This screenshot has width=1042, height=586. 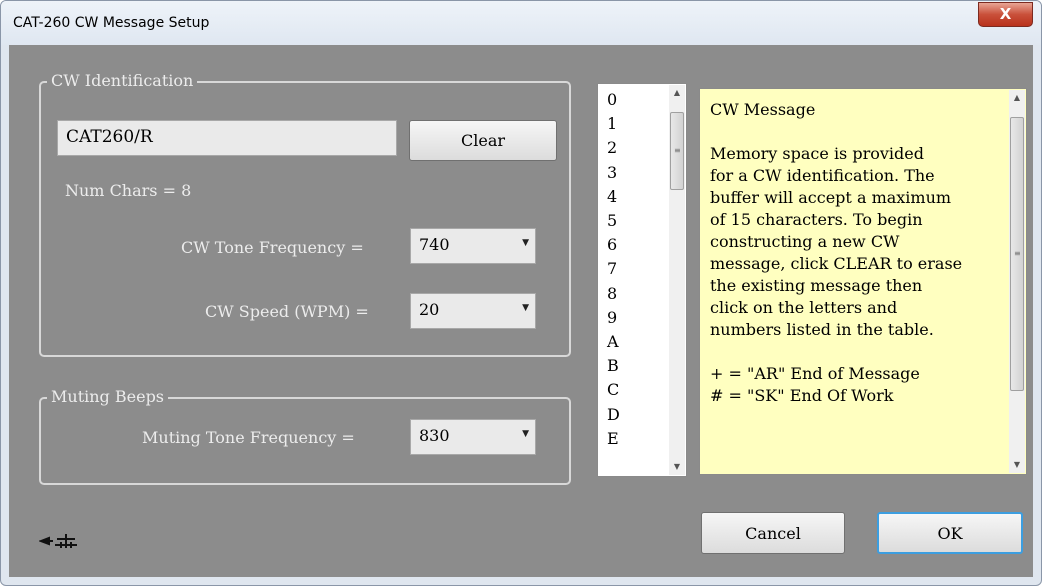 What do you see at coordinates (248, 437) in the screenshot?
I see `muting-tone-frequency-label: Muting Tone Frequency =` at bounding box center [248, 437].